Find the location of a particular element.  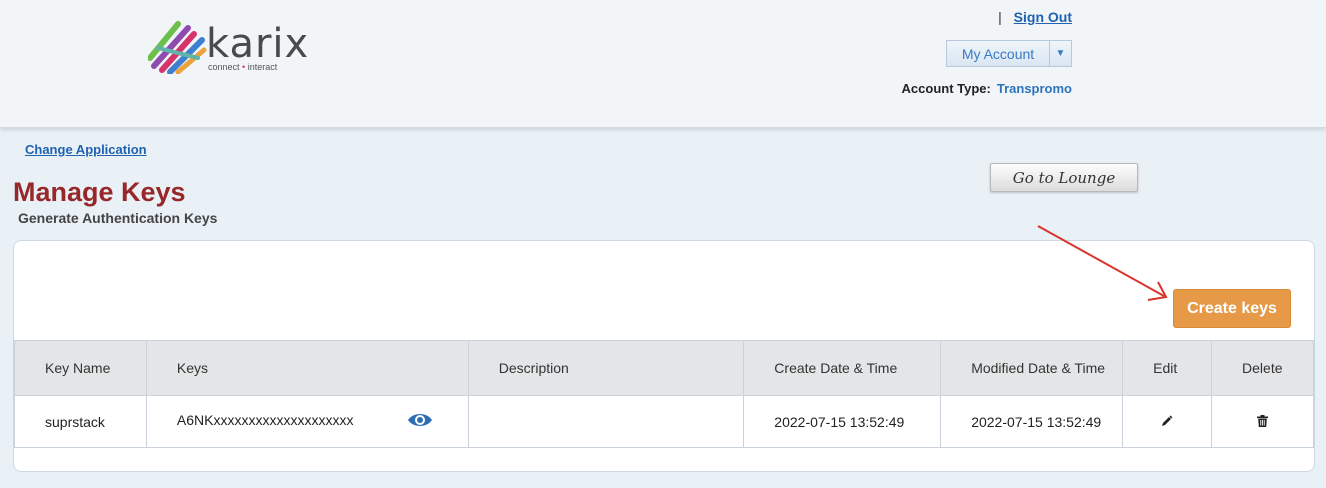

cell-modified: 2022-07-15 13:52:49 is located at coordinates (1032, 421).